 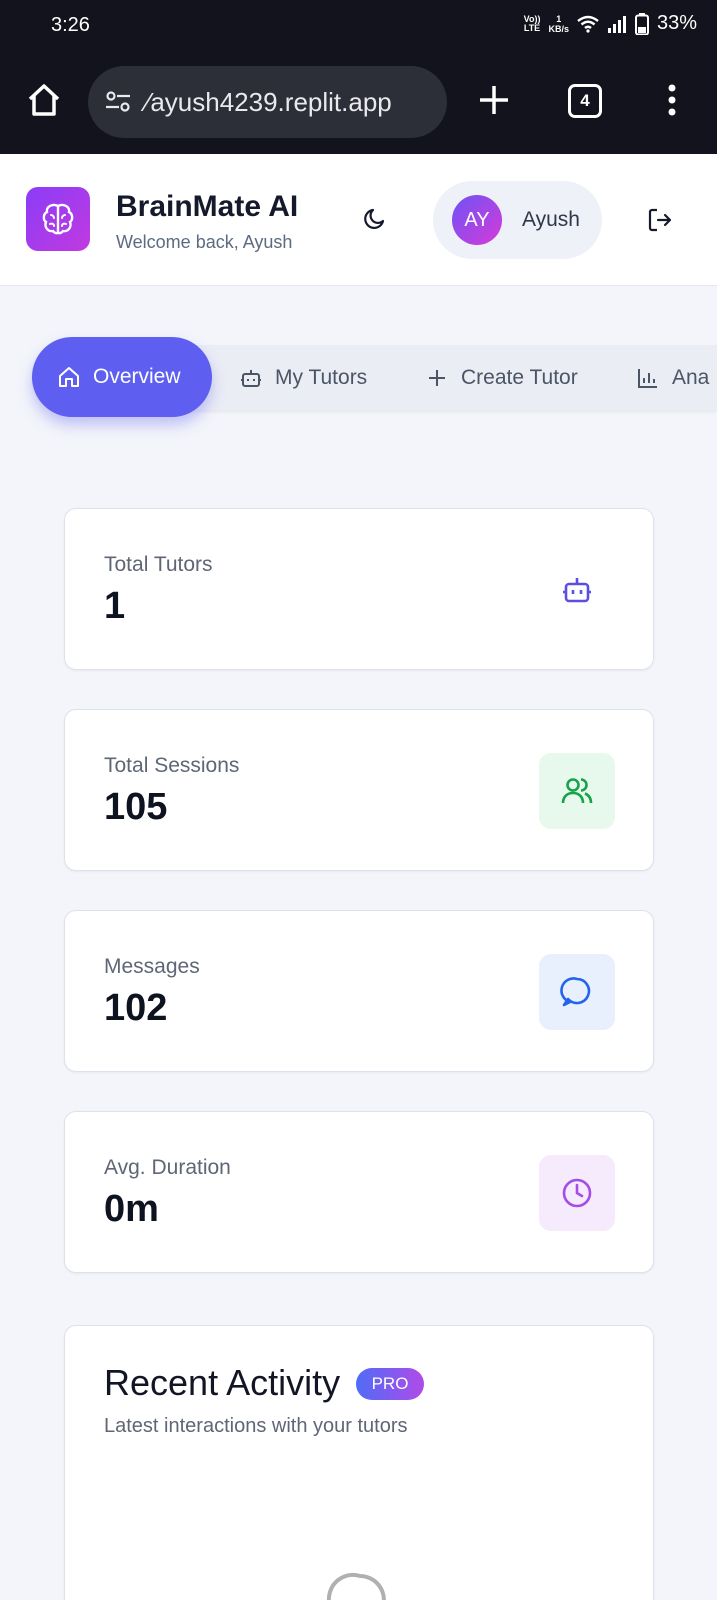 I want to click on logout-icon, so click(x=660, y=220).